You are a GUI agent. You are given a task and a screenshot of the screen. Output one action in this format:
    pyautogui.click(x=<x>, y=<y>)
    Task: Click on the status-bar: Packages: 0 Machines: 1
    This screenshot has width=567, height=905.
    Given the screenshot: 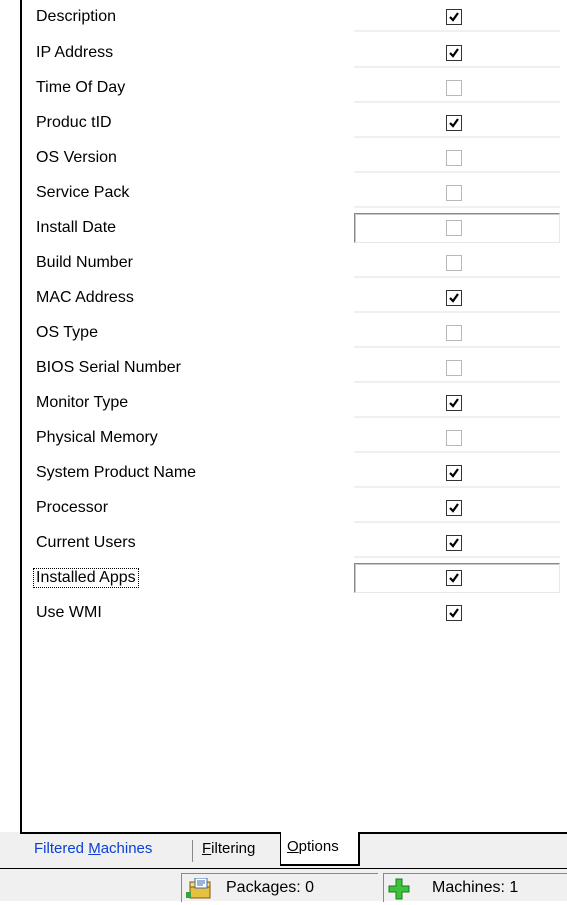 What is the action you would take?
    pyautogui.click(x=283, y=885)
    